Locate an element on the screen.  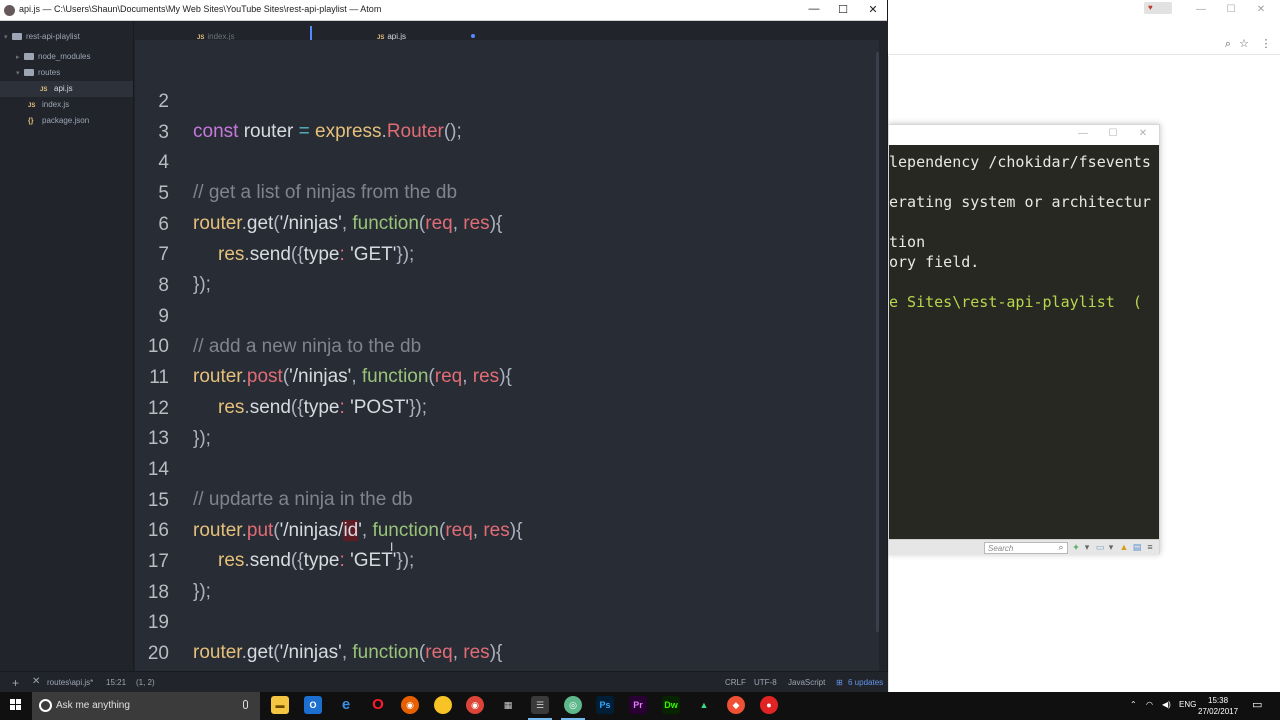
notifications-icon: ▭ is located at coordinates (1257, 704).